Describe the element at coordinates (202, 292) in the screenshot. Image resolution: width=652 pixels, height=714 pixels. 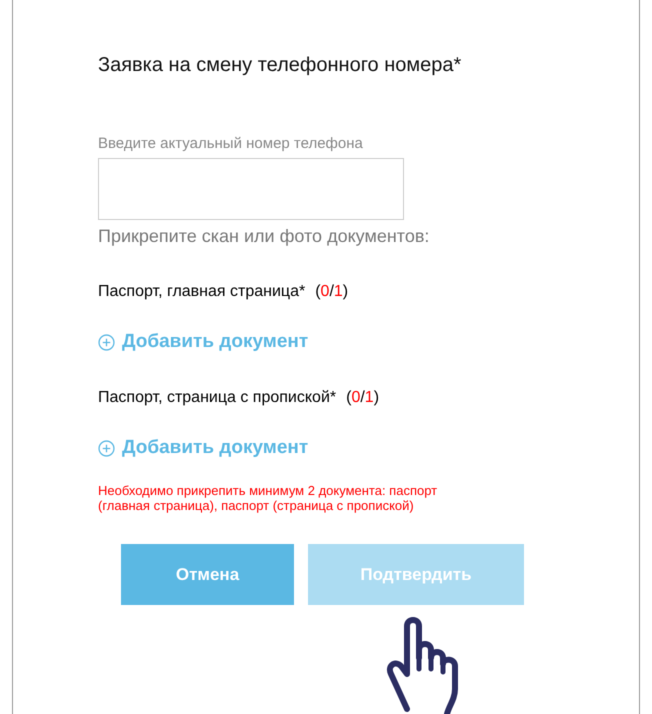
I see `document-label: Паспорт, главная страница*` at that location.